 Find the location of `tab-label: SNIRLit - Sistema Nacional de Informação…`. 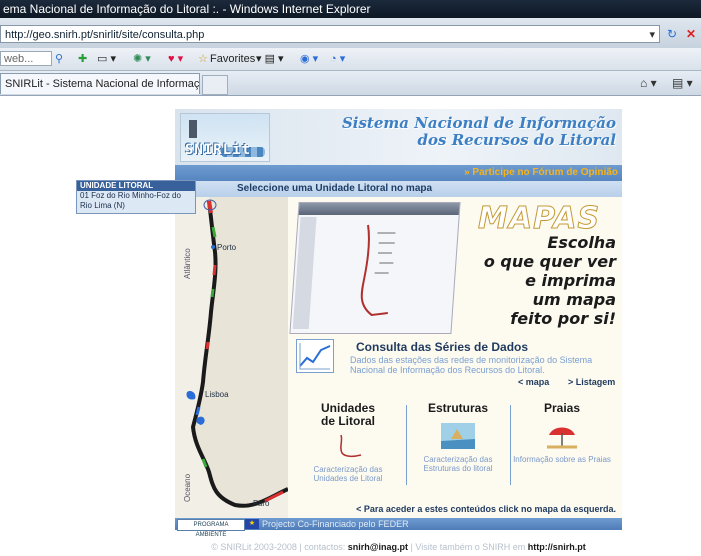

tab-label: SNIRLit - Sistema Nacional de Informação… is located at coordinates (102, 84).